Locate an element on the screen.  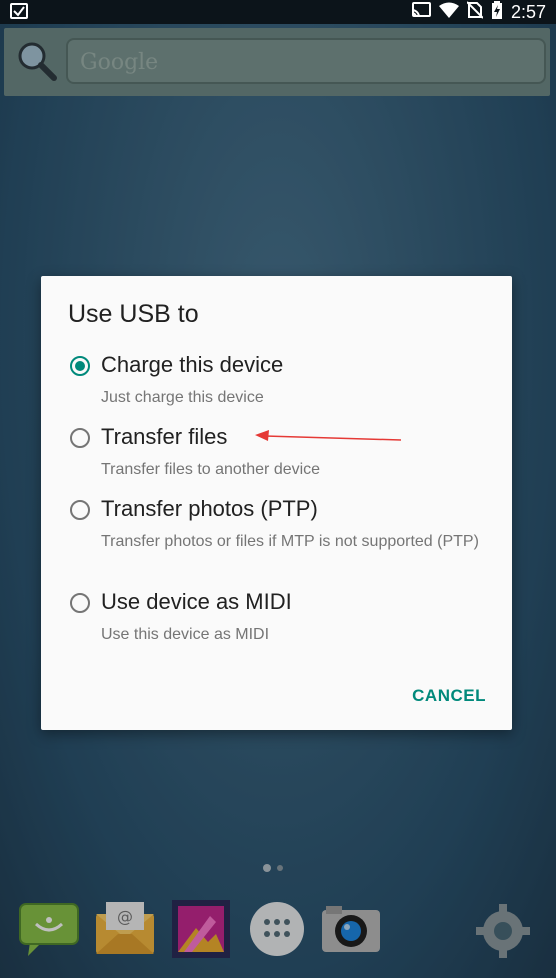
cancel-button: CANCEL is located at coordinates (449, 696).